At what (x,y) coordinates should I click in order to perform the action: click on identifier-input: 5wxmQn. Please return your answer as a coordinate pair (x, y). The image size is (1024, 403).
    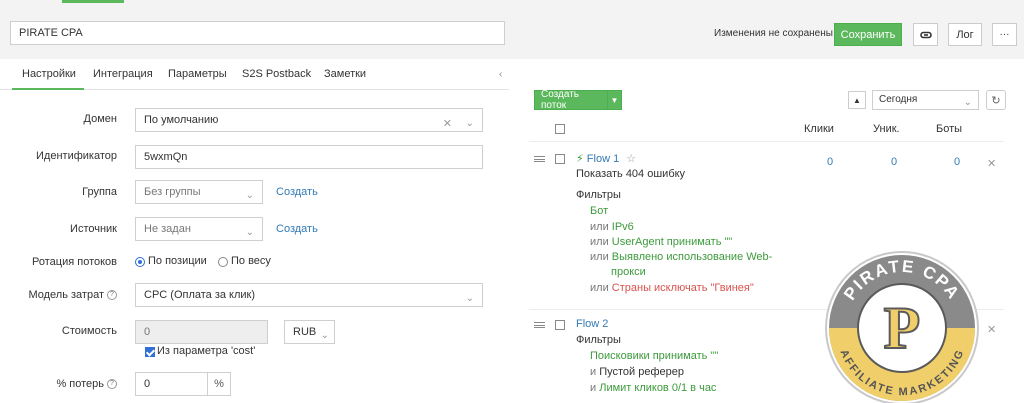
    Looking at the image, I should click on (309, 157).